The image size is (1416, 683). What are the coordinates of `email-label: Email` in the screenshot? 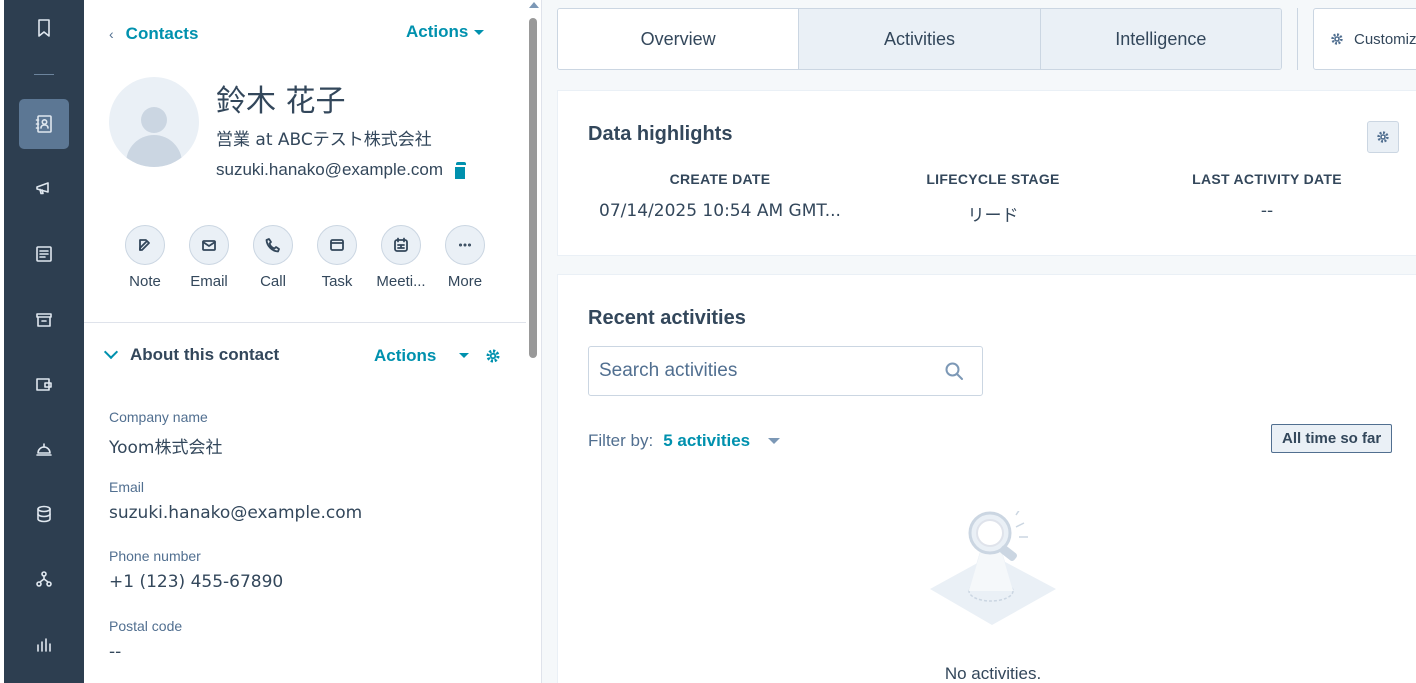 It's located at (209, 281).